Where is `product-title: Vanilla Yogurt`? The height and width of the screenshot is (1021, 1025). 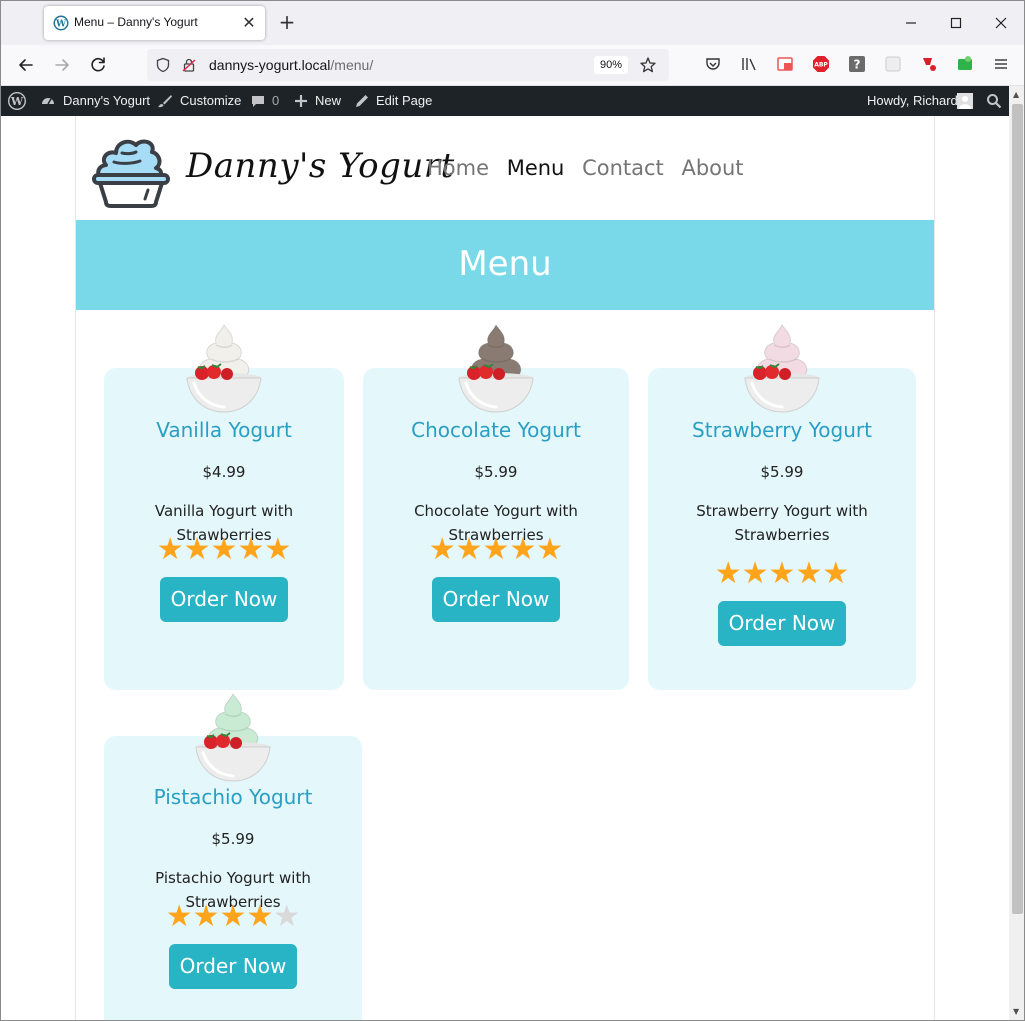 product-title: Vanilla Yogurt is located at coordinates (224, 430).